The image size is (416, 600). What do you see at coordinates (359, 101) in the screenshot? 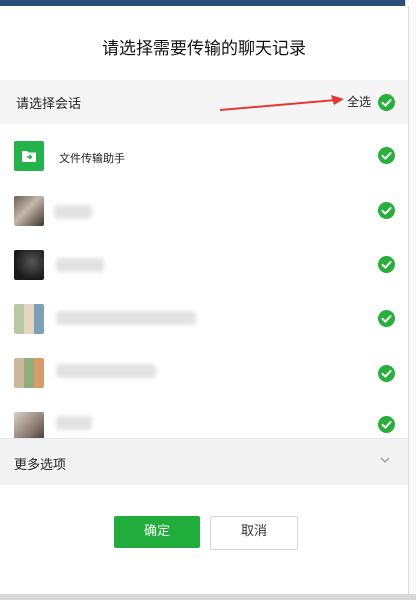
I see `select-all-label: 全选` at bounding box center [359, 101].